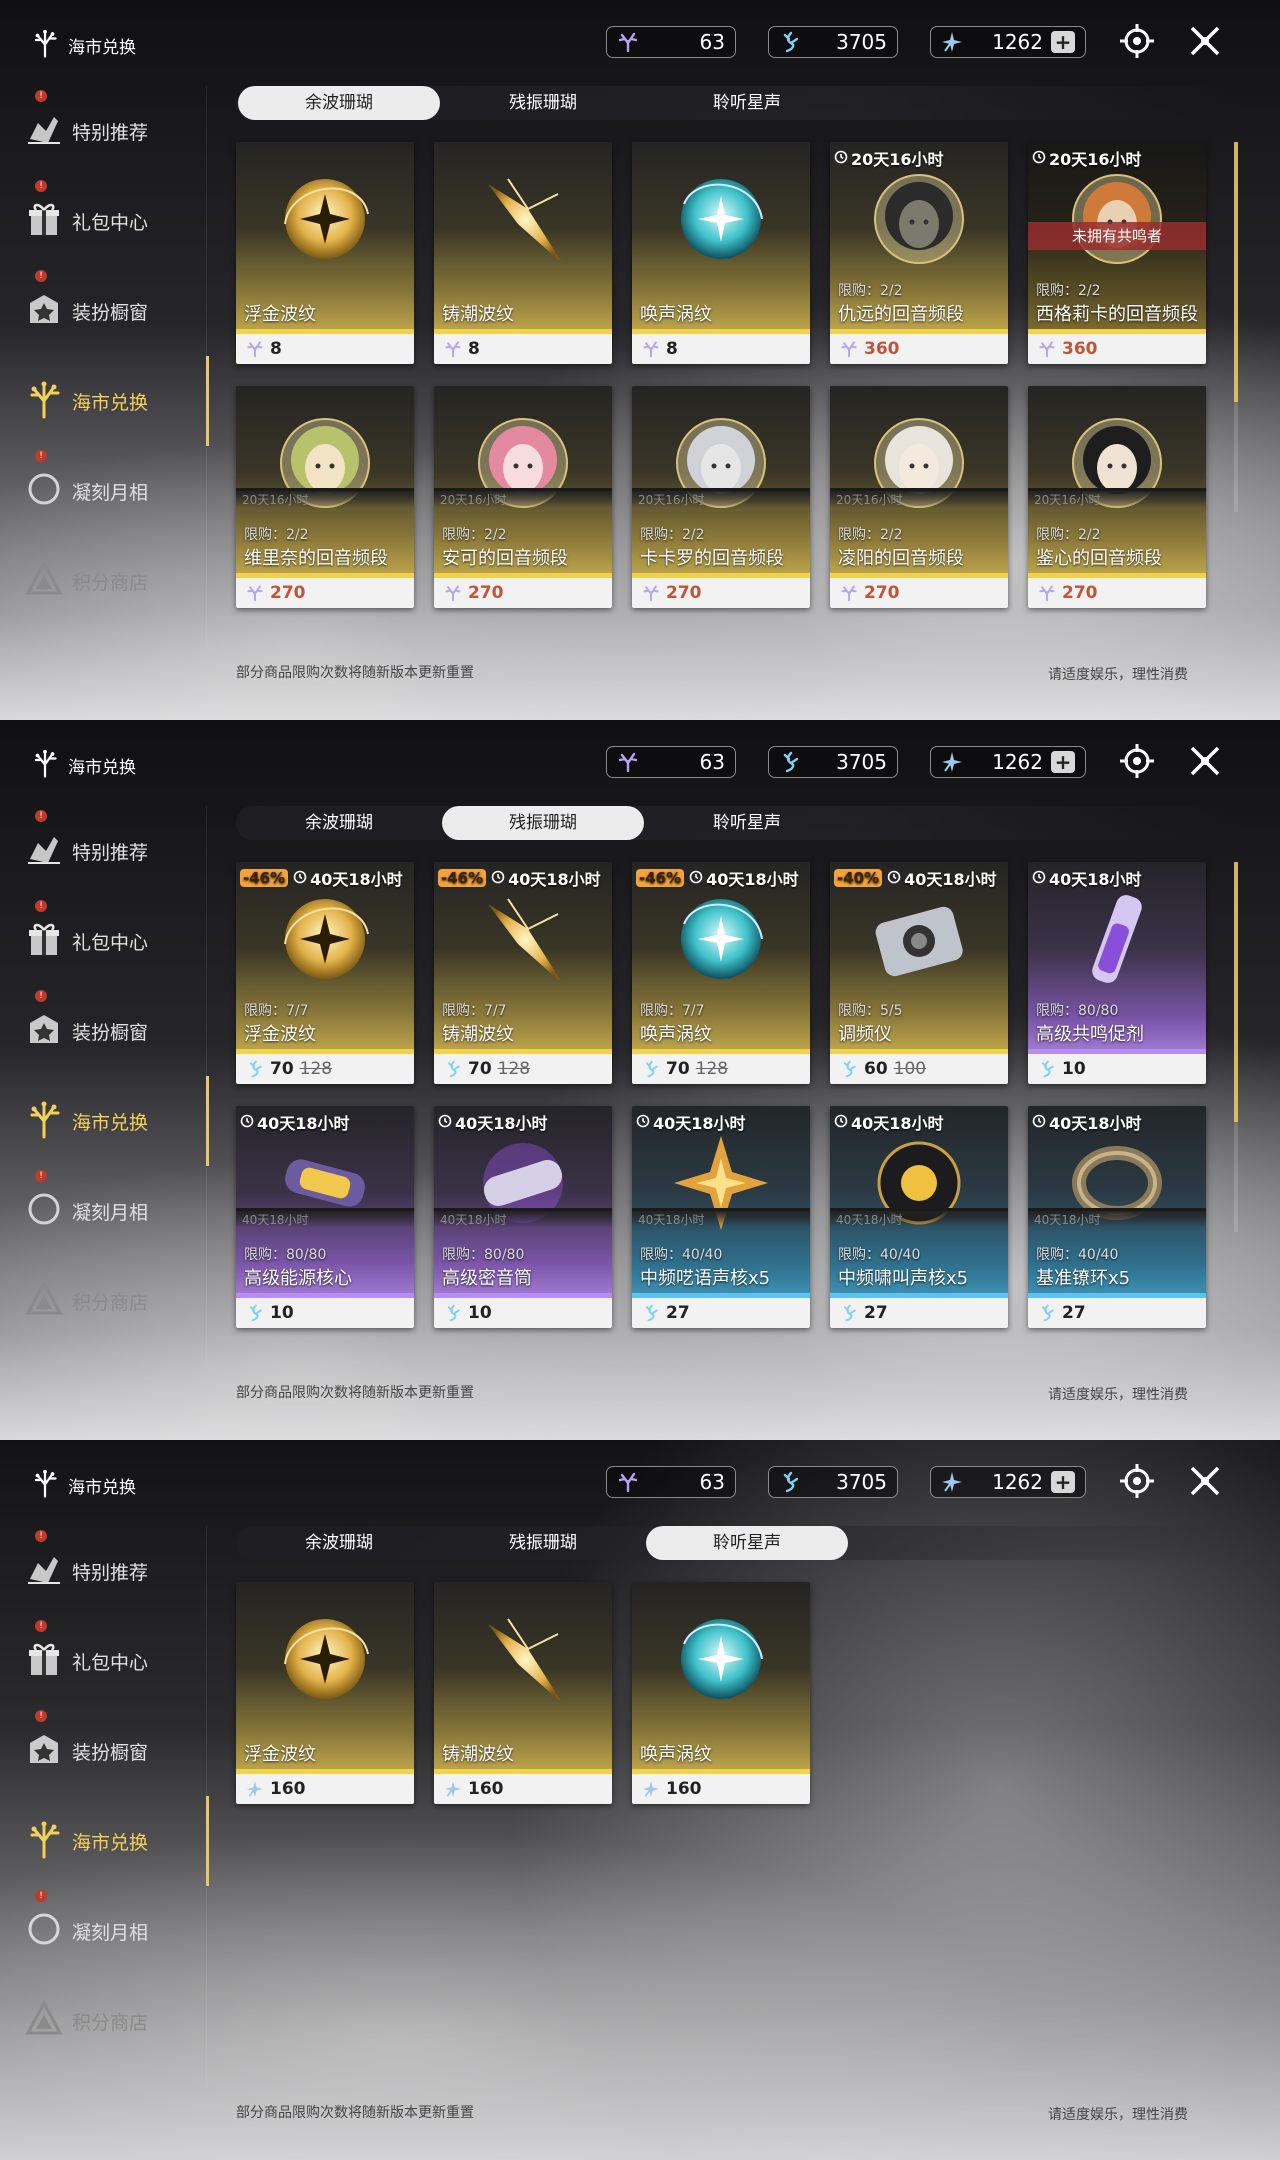 This screenshot has height=2160, width=1280. I want to click on shop-brand: 海市兑换, so click(83, 45).